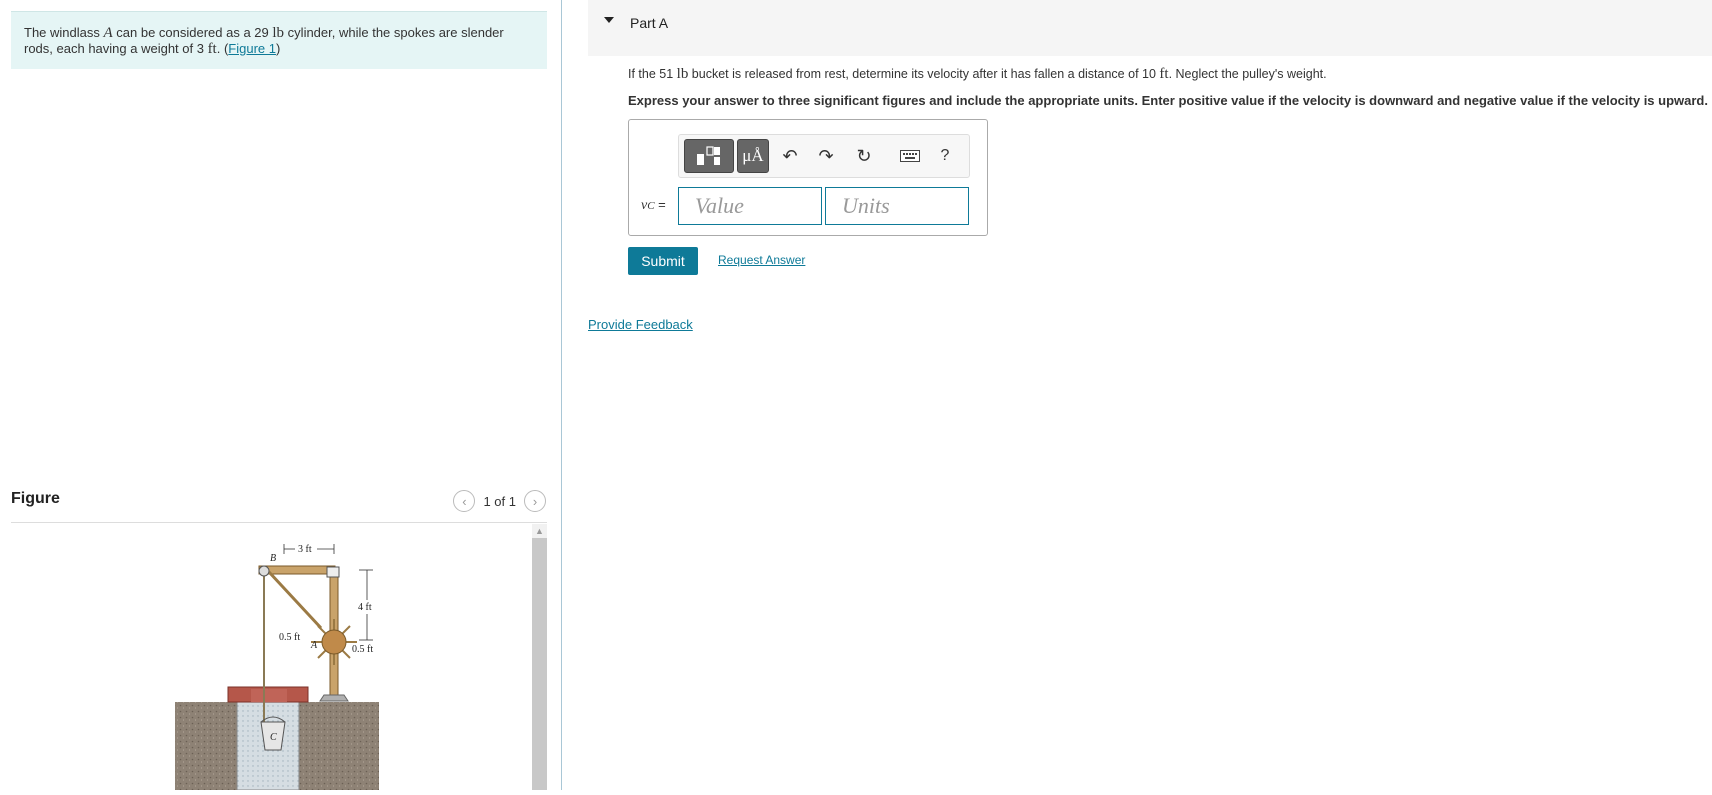 This screenshot has height=795, width=1712. I want to click on page-indicator: 1 of 1, so click(499, 501).